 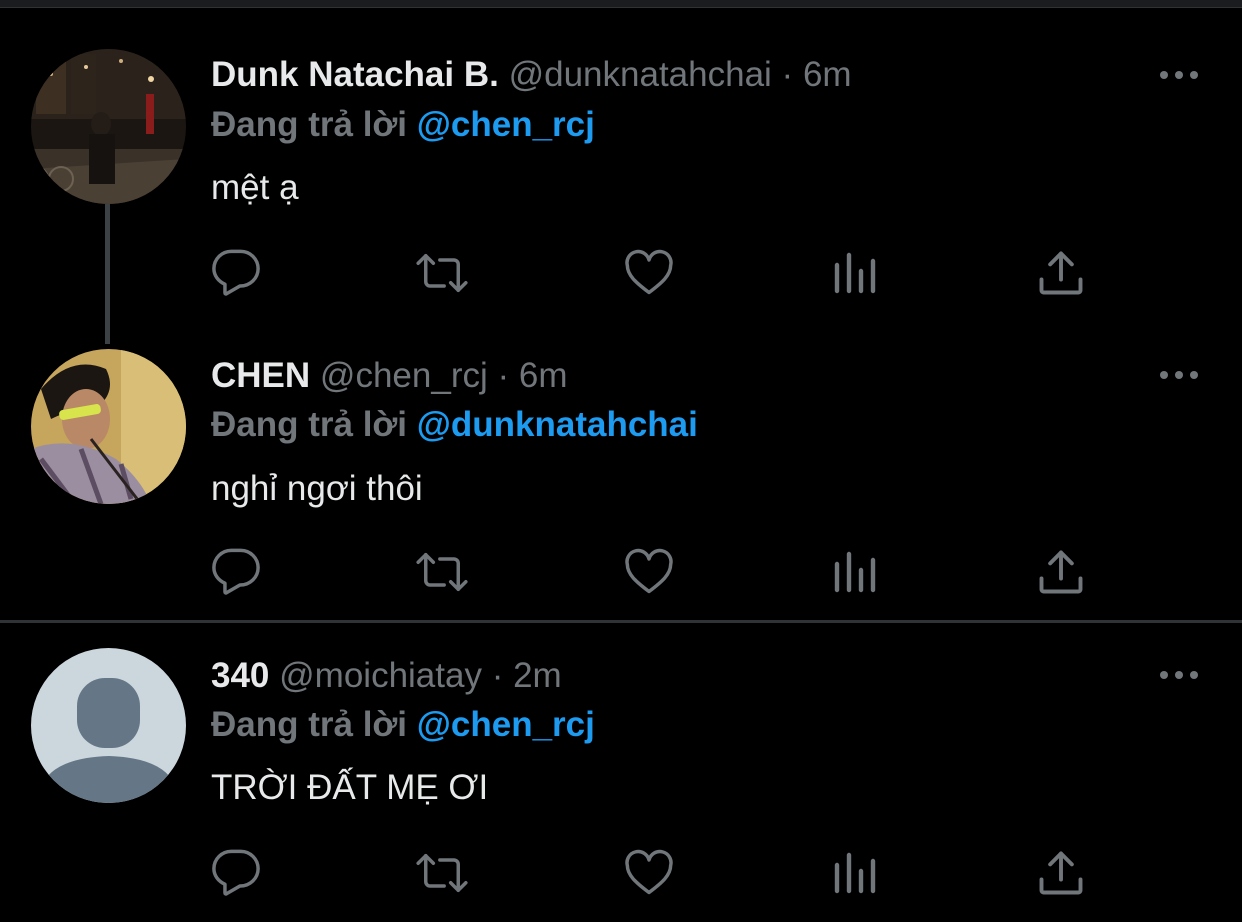 I want to click on display-name: Dunk Natachai B., so click(x=355, y=74).